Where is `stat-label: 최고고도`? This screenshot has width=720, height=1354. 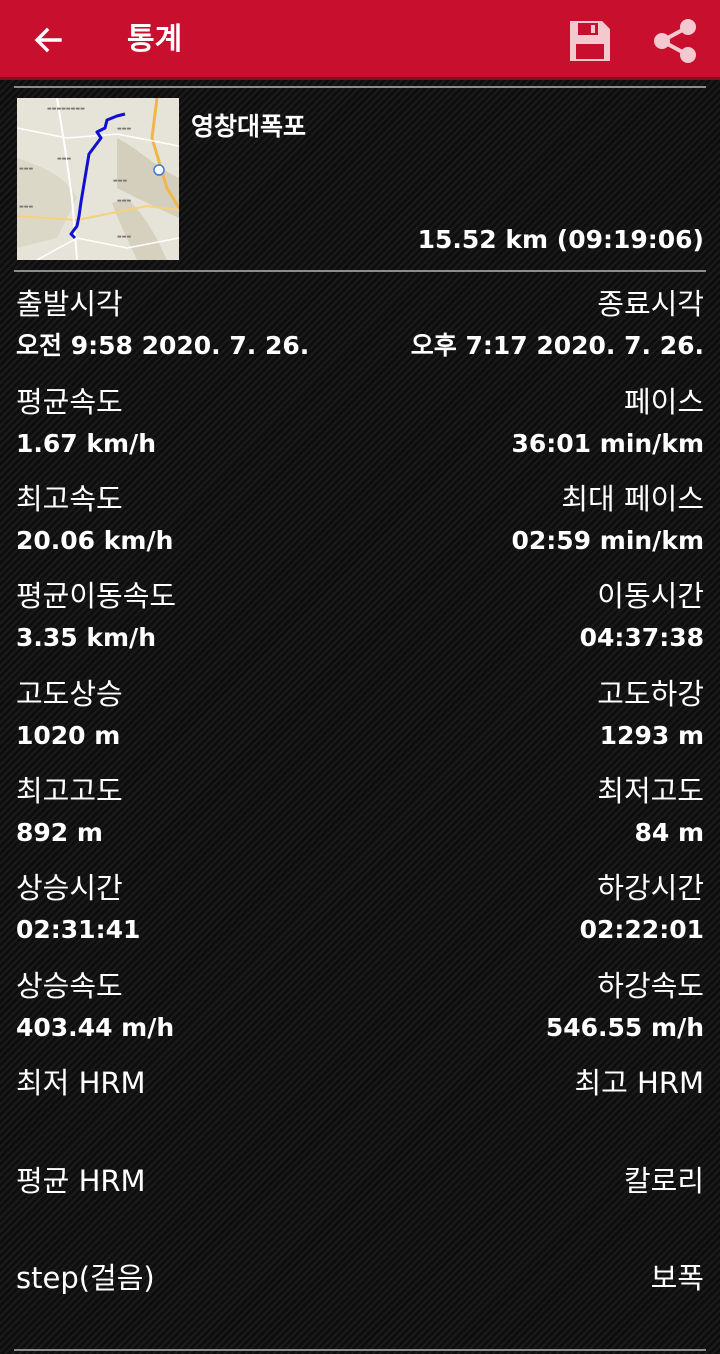 stat-label: 최고고도 is located at coordinates (69, 791).